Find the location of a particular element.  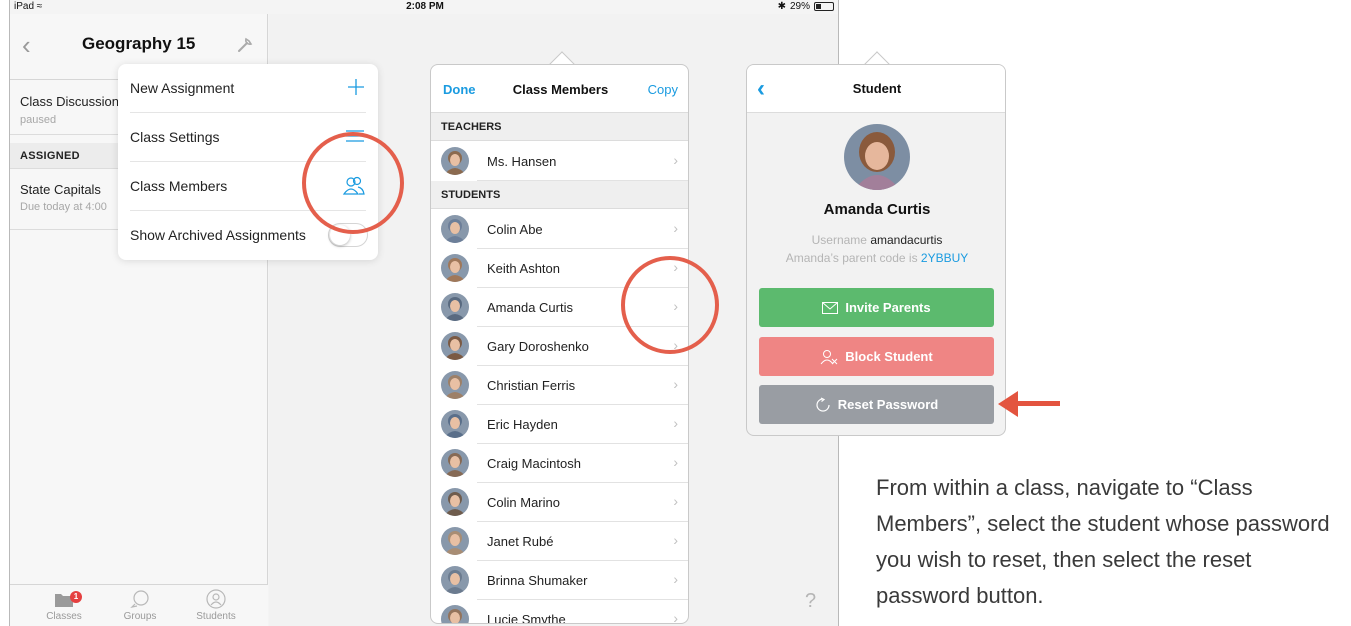

arrow-head-icon is located at coordinates (1008, 404).